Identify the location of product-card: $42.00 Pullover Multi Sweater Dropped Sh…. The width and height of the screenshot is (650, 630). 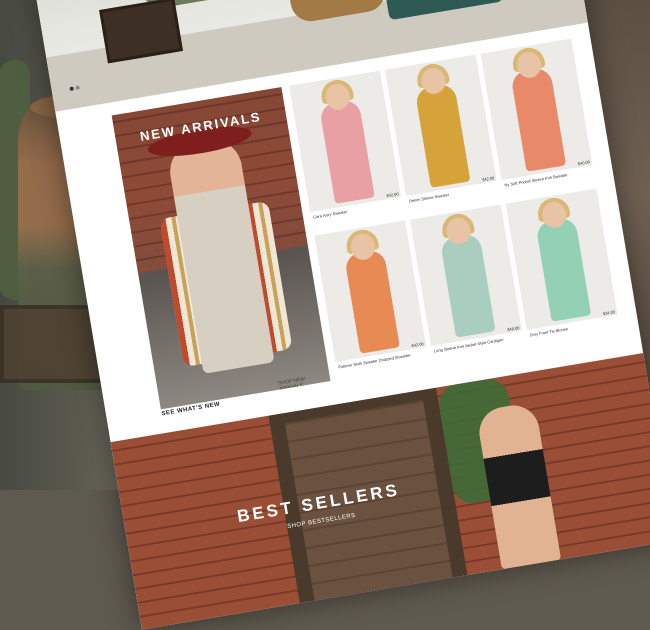
(371, 298).